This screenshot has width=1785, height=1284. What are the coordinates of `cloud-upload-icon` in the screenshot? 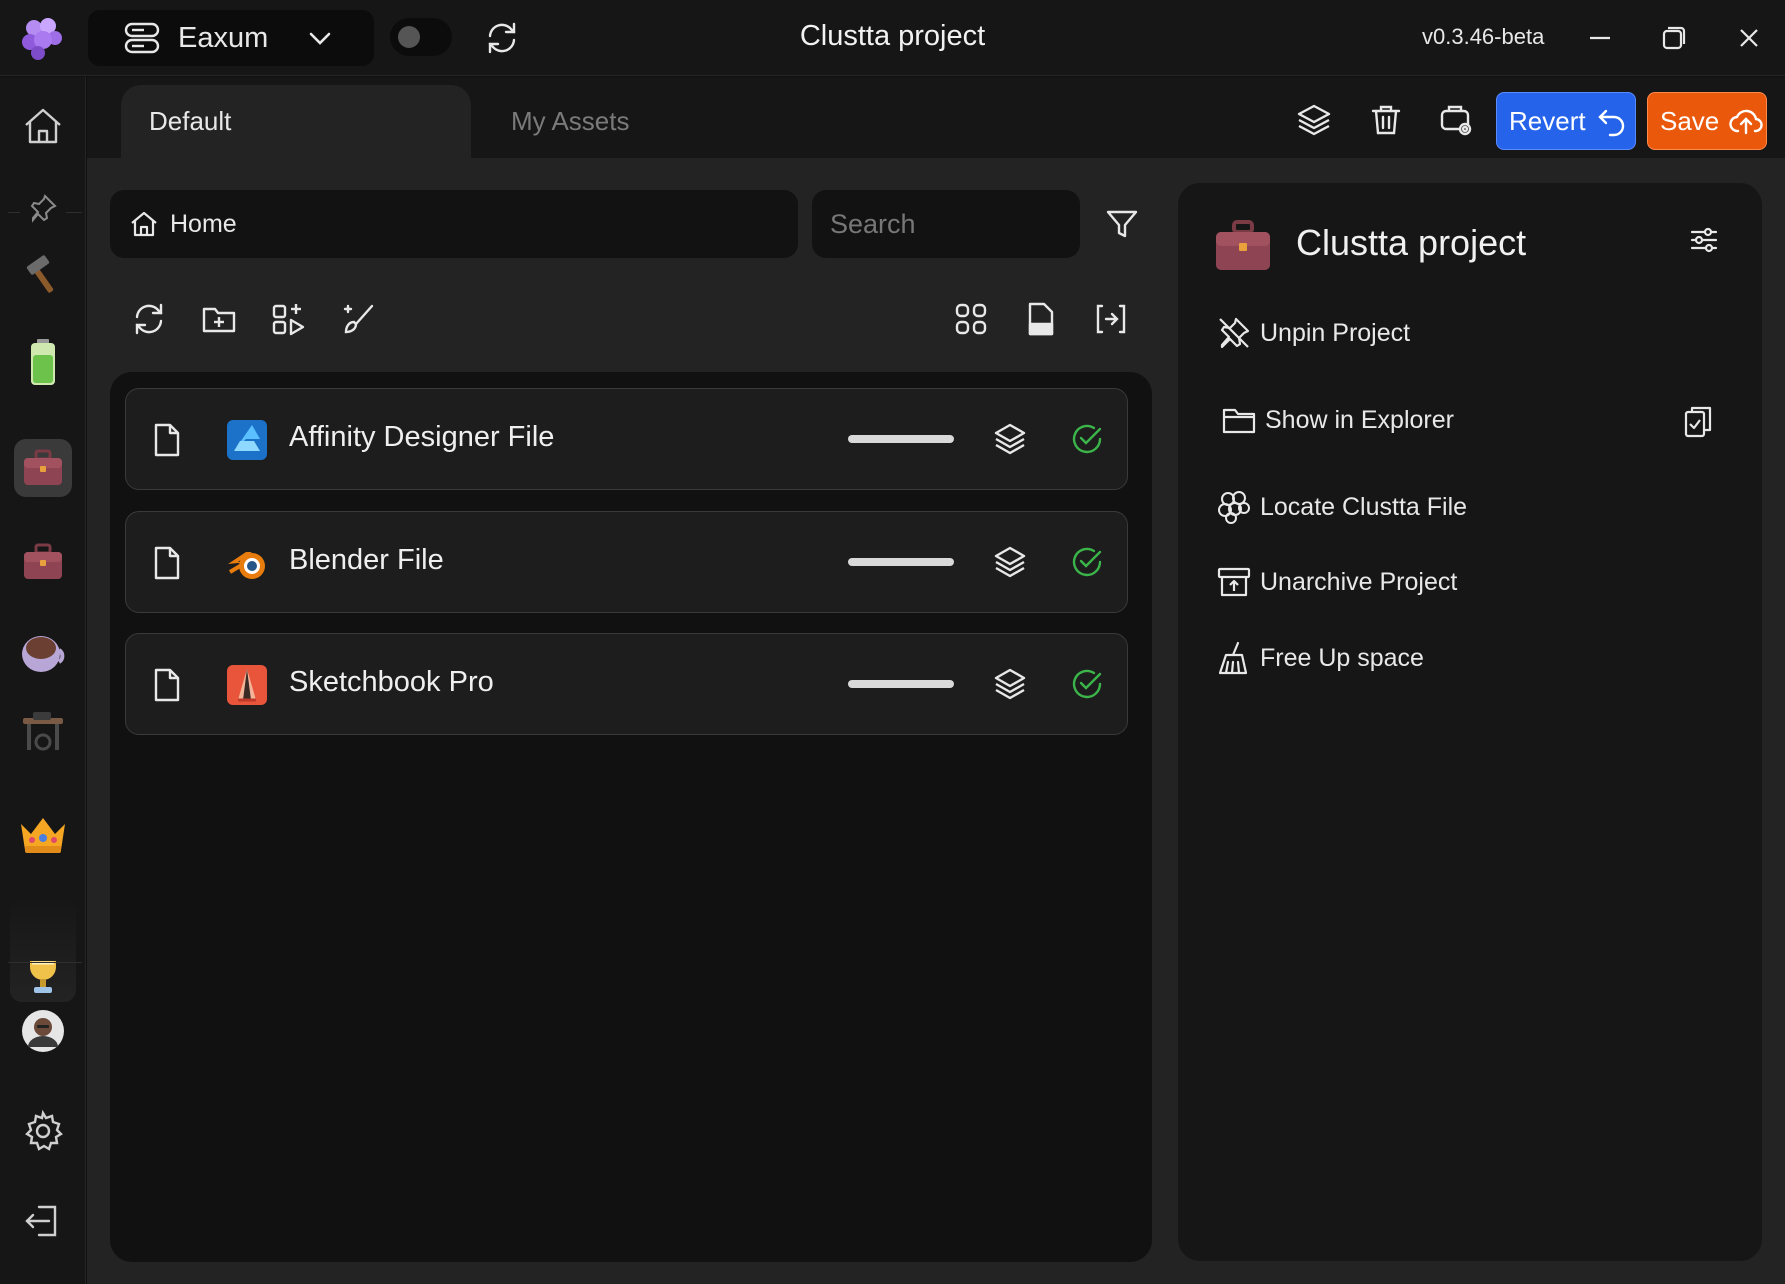 It's located at (1746, 122).